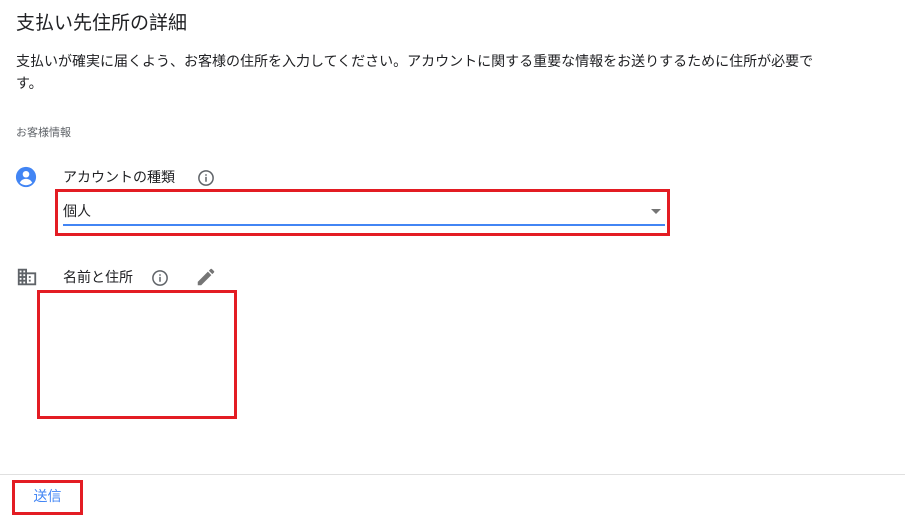  I want to click on account-type-select: 個人, so click(364, 213).